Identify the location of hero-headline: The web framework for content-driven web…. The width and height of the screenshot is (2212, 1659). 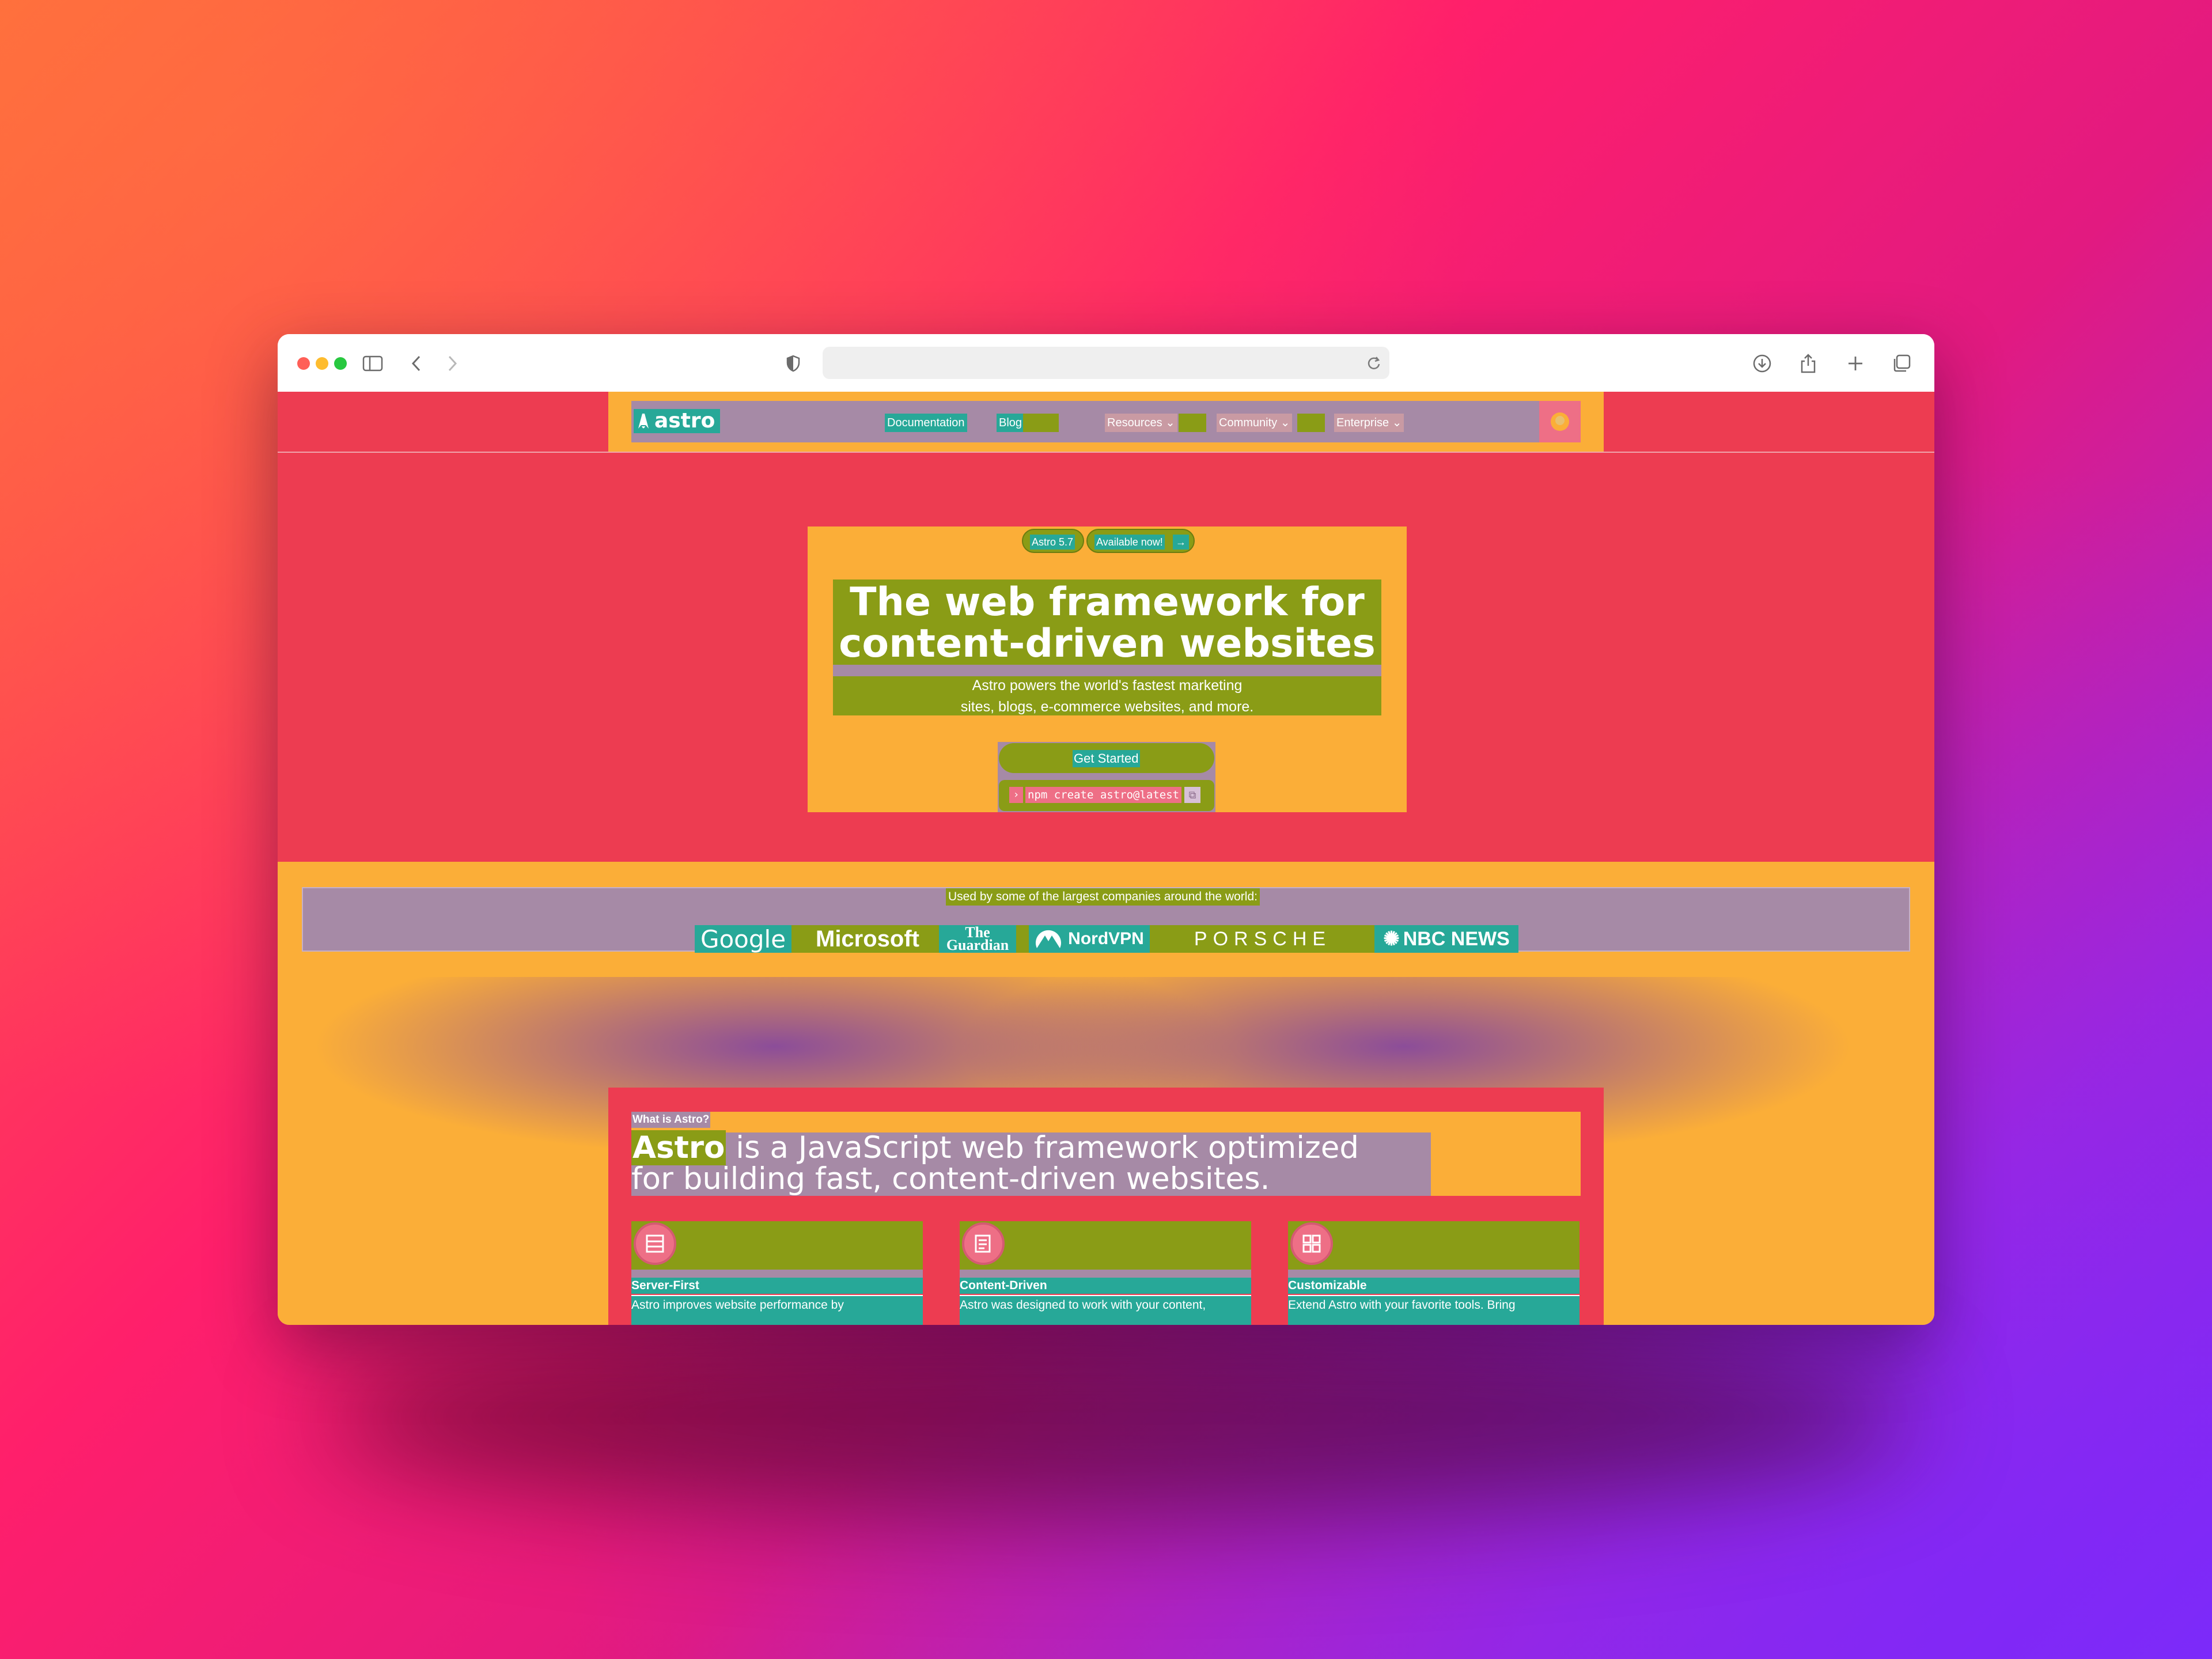
(1107, 623).